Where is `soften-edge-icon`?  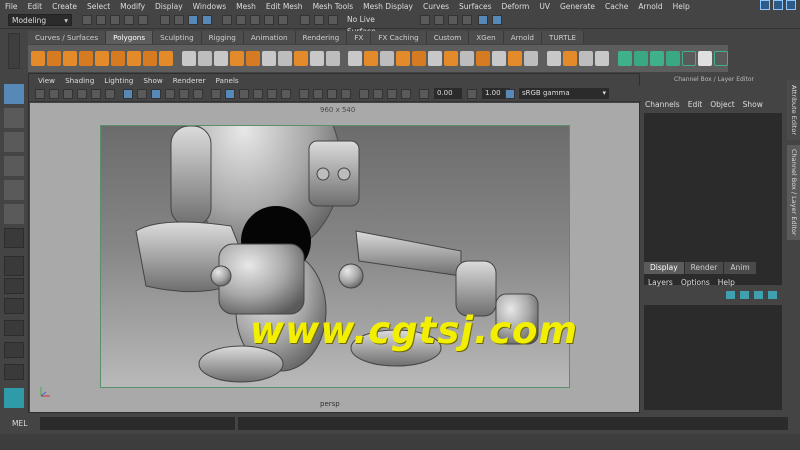 soften-edge-icon is located at coordinates (640, 58).